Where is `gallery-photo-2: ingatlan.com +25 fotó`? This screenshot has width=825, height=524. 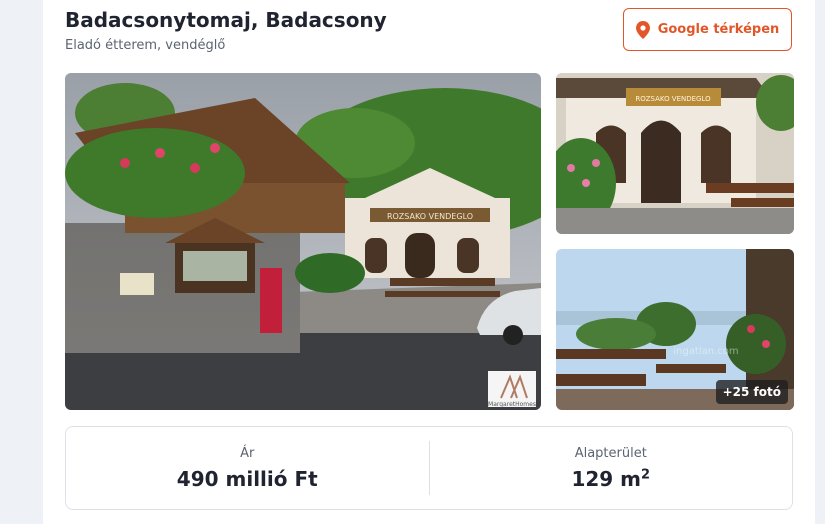 gallery-photo-2: ingatlan.com +25 fotó is located at coordinates (675, 329).